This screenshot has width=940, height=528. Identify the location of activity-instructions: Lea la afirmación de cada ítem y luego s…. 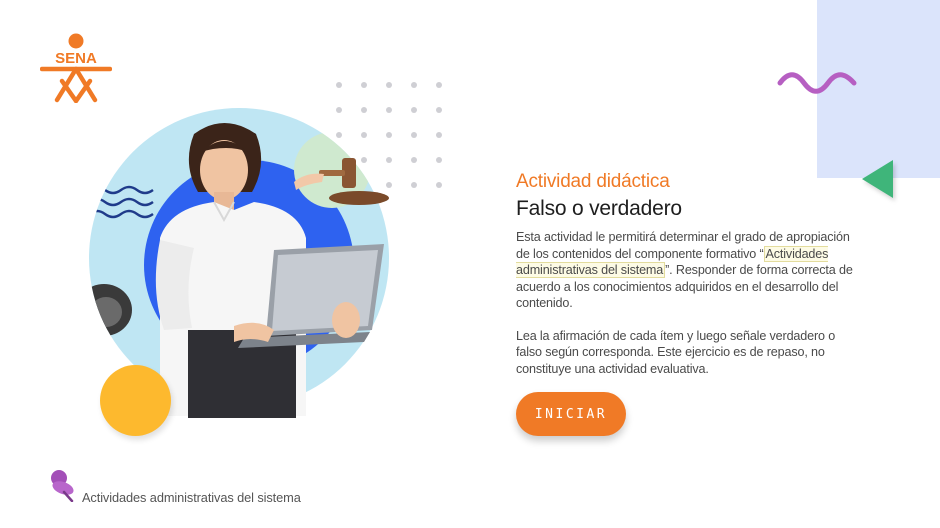
(676, 352).